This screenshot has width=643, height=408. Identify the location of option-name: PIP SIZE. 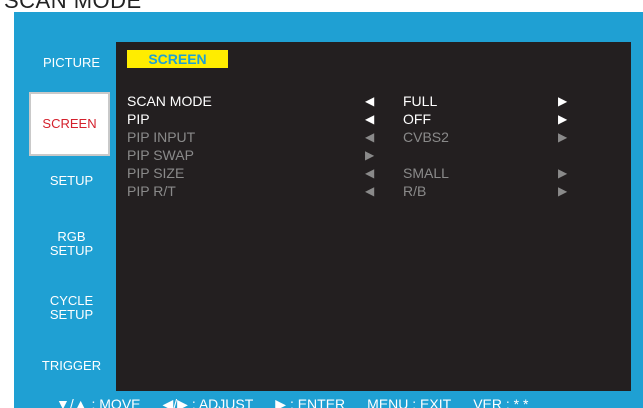
(156, 173).